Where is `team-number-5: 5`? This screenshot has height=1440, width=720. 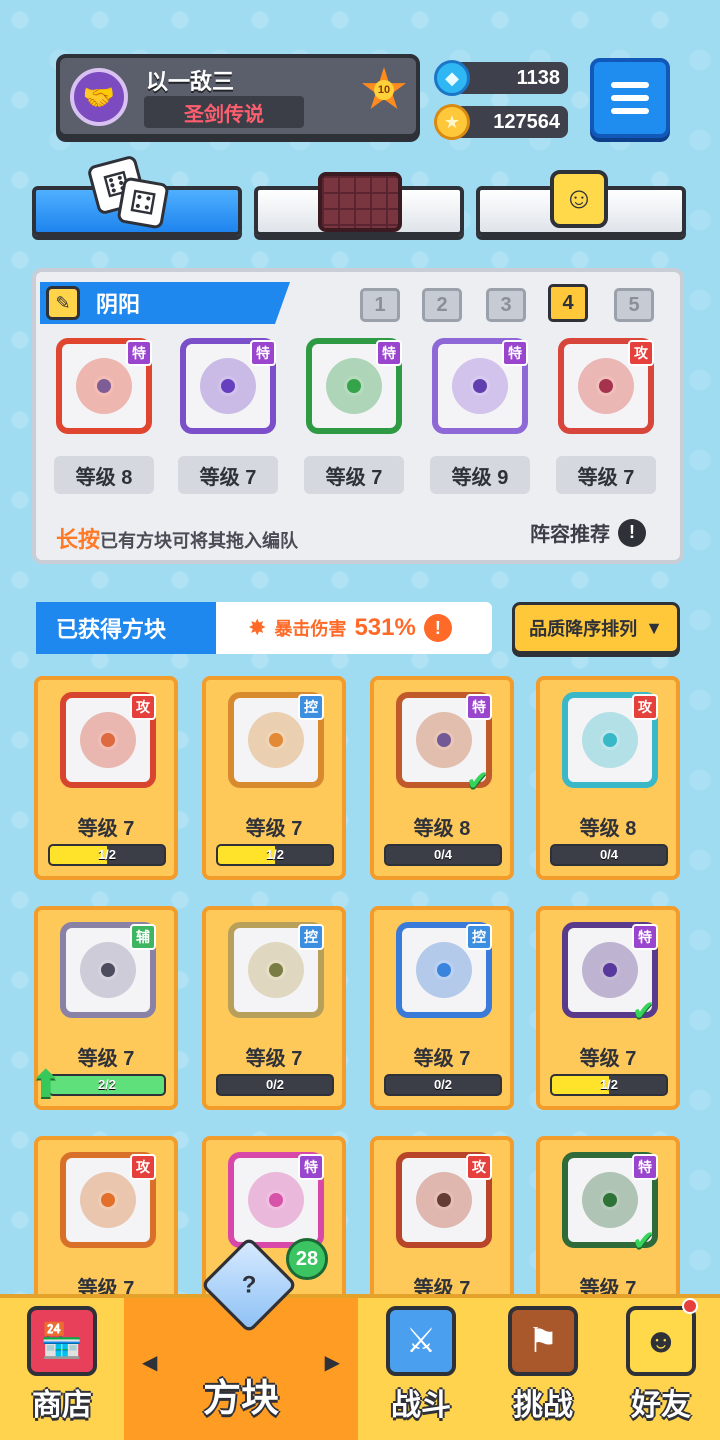 team-number-5: 5 is located at coordinates (634, 305).